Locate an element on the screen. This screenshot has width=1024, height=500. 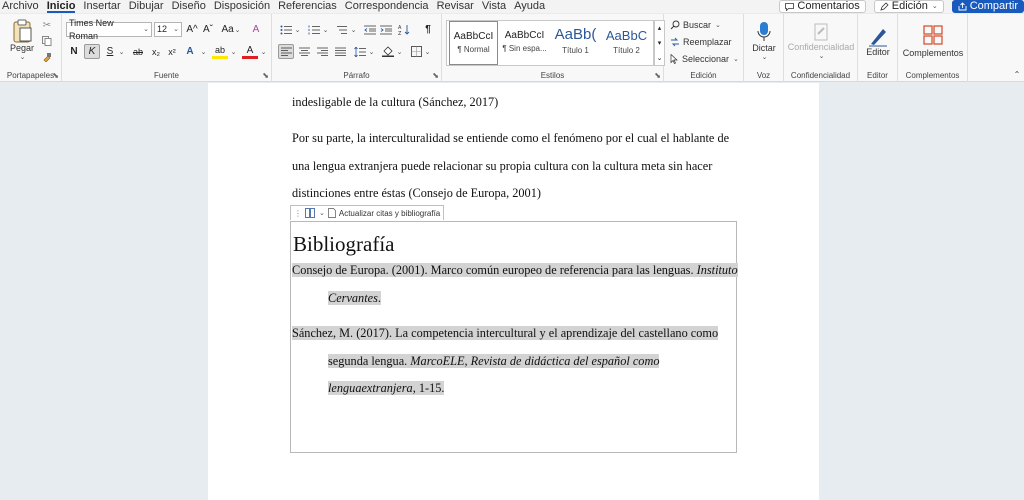
line-spacing-dropdown: ⌄ is located at coordinates (371, 51).